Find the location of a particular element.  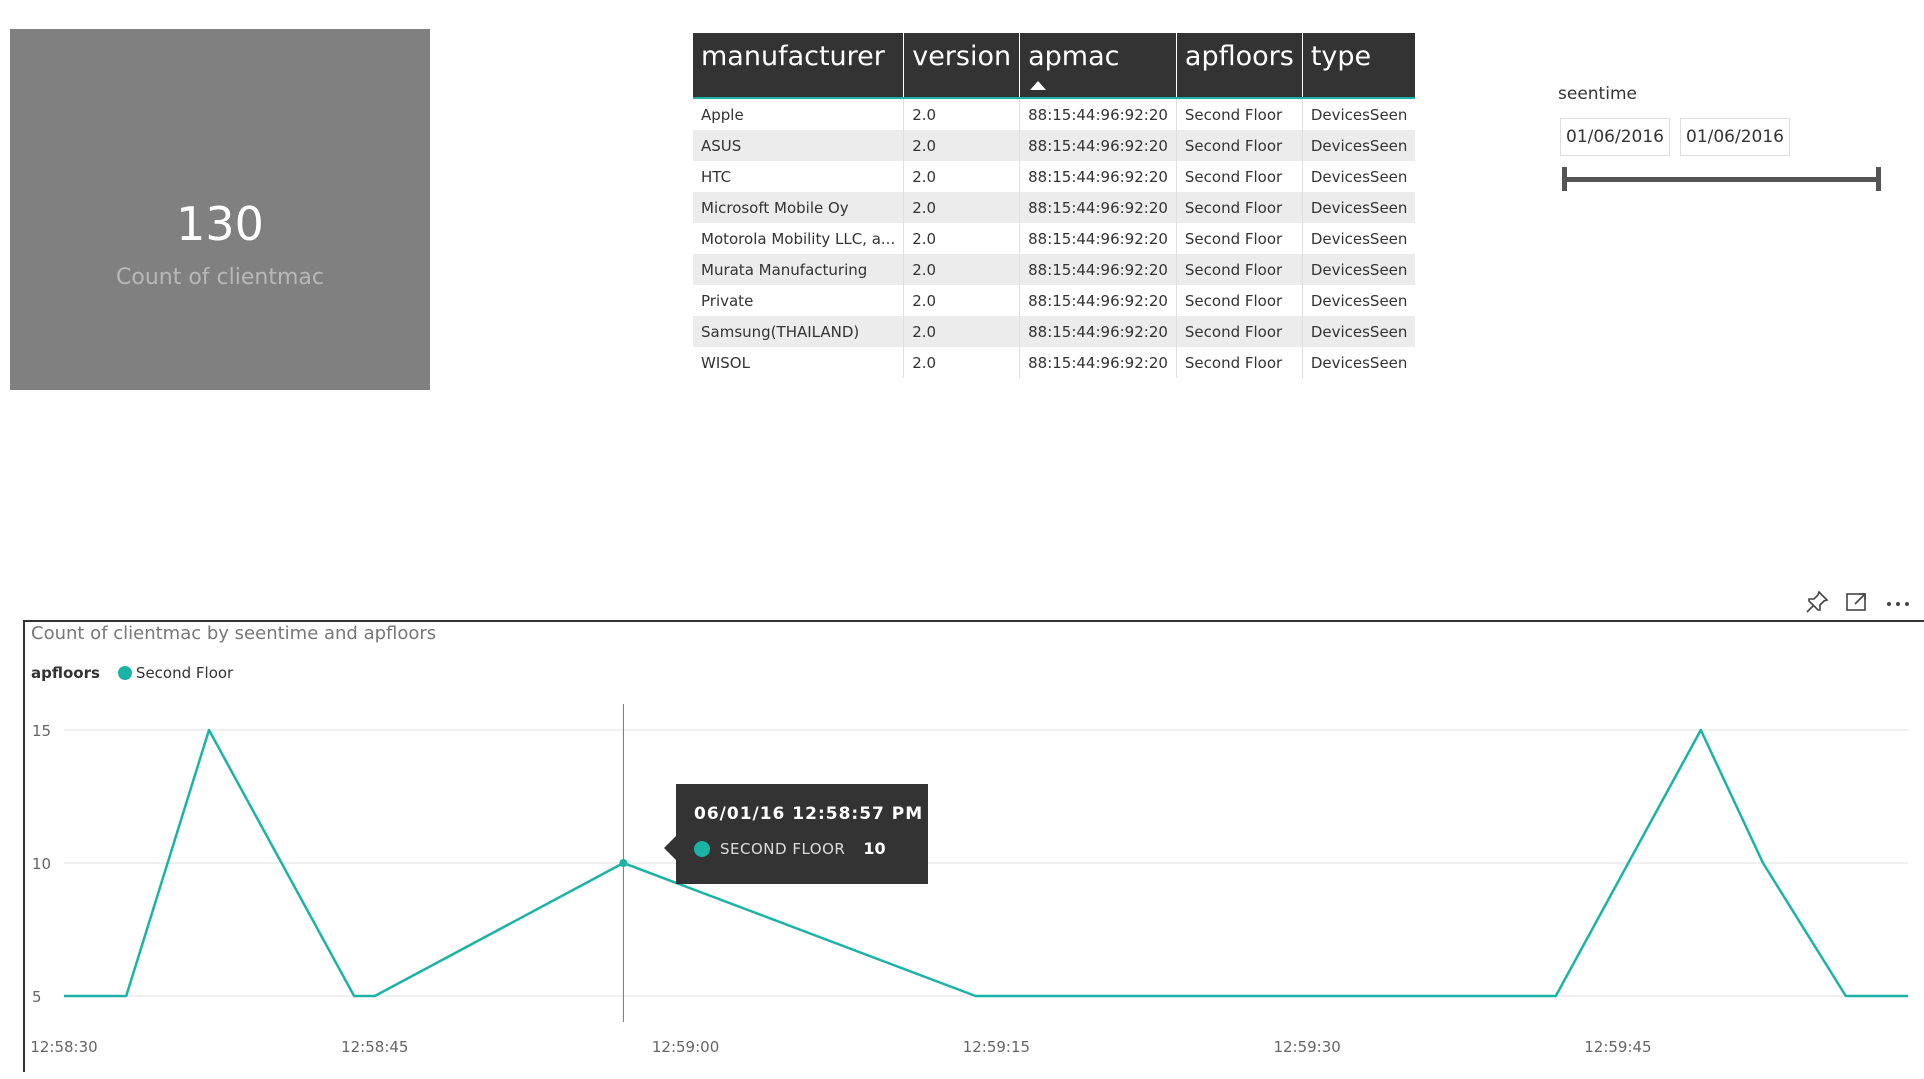

tooltip-row: SECOND FLOOR 10 is located at coordinates (790, 848).